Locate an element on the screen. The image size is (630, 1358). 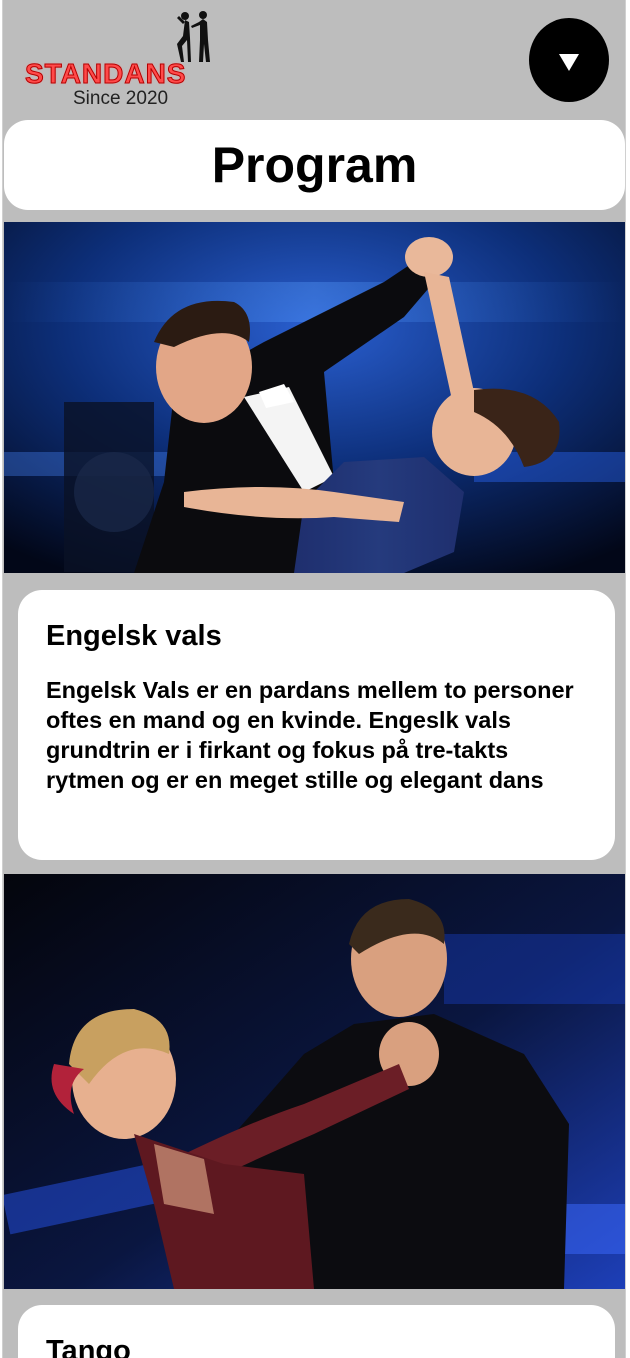
page-title: Program is located at coordinates (314, 165).